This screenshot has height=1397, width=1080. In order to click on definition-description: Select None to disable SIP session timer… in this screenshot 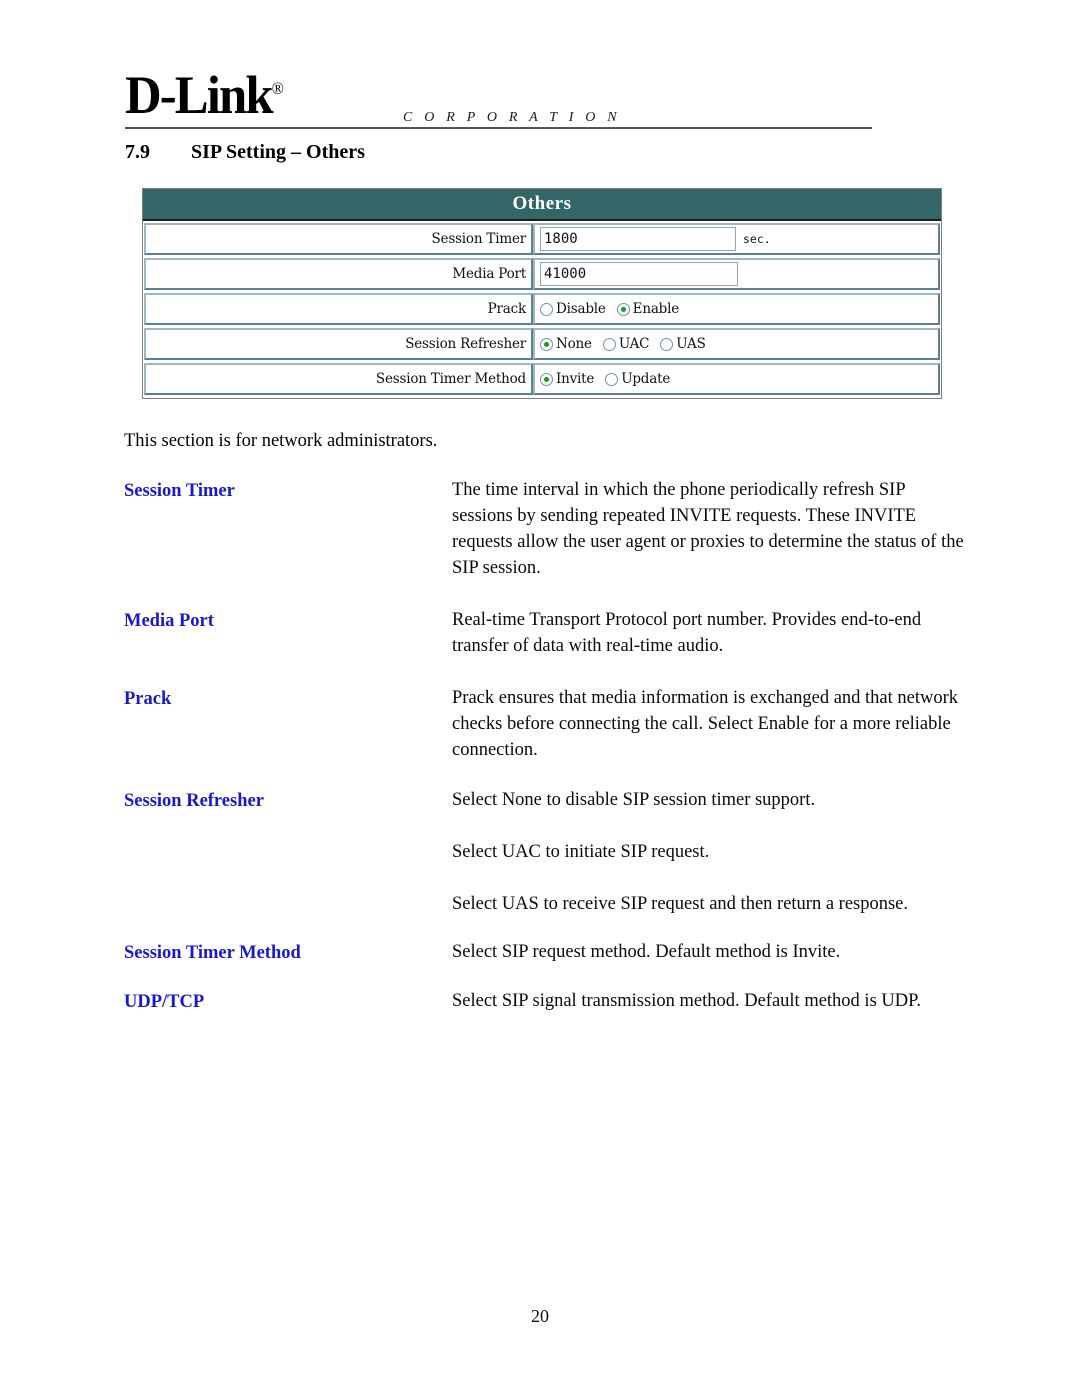, I will do `click(708, 852)`.